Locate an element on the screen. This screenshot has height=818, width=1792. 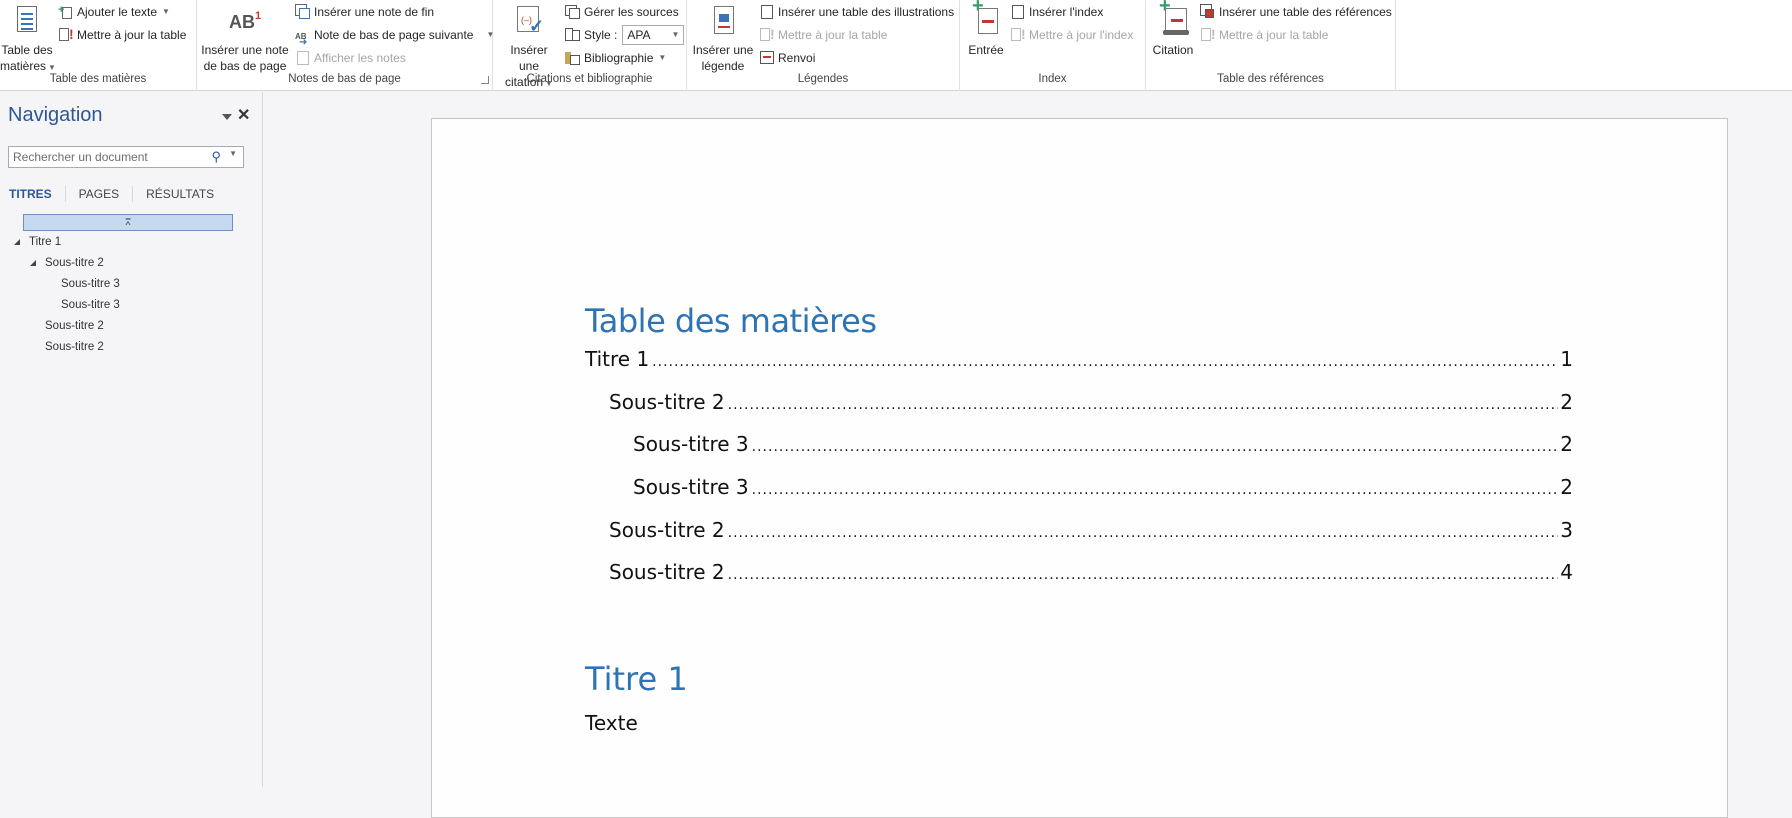
update-index-button: ! Mettre à jour l'index is located at coordinates (1071, 35).